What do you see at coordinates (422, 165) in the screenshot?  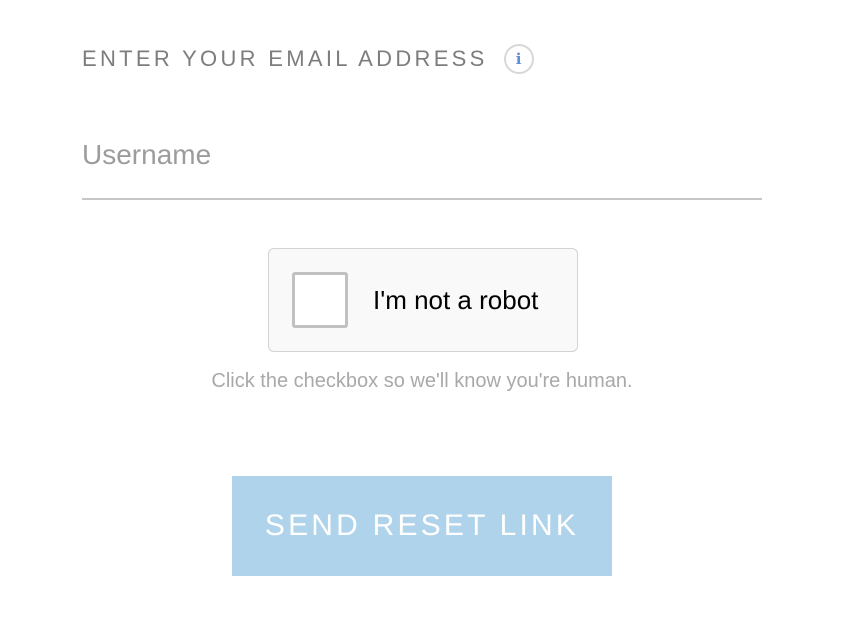 I see `username-input` at bounding box center [422, 165].